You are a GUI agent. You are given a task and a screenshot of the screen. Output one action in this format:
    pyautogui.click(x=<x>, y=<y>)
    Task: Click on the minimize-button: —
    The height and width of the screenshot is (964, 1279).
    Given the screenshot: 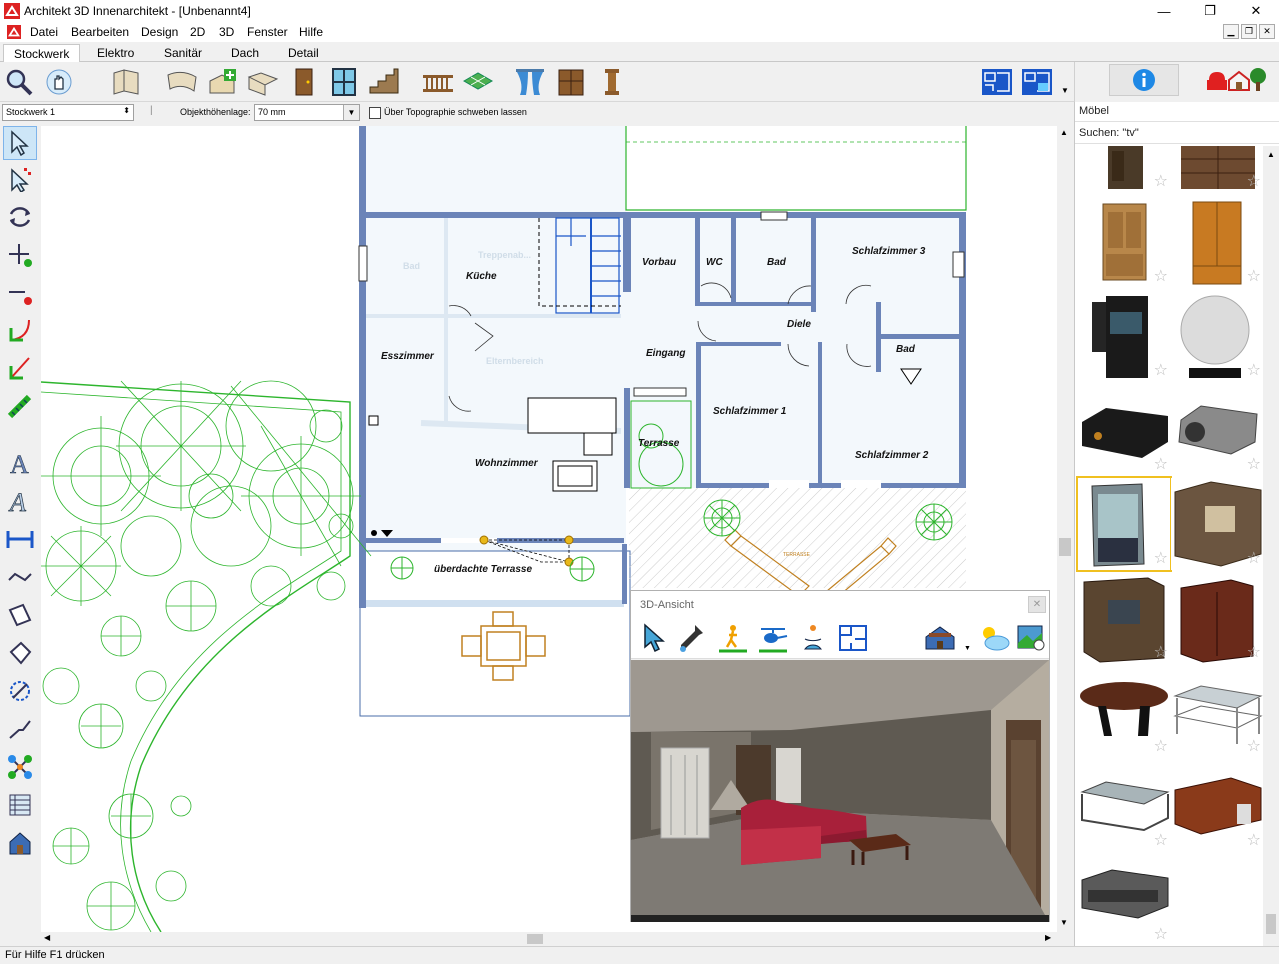 What is the action you would take?
    pyautogui.click(x=1164, y=11)
    